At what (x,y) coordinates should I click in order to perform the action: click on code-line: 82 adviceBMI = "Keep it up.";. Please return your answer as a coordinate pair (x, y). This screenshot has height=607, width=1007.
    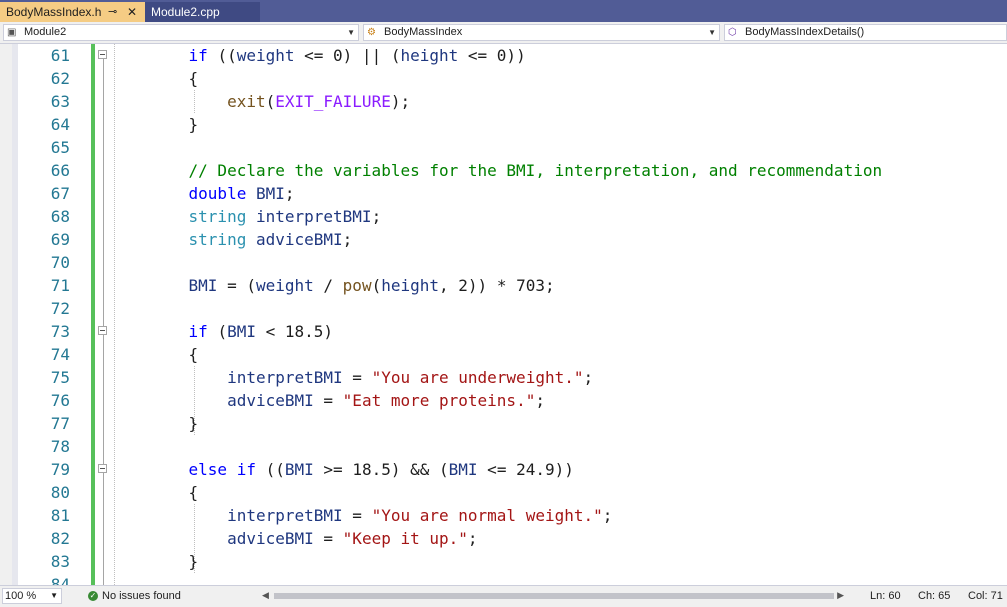
    Looking at the image, I should click on (503, 538).